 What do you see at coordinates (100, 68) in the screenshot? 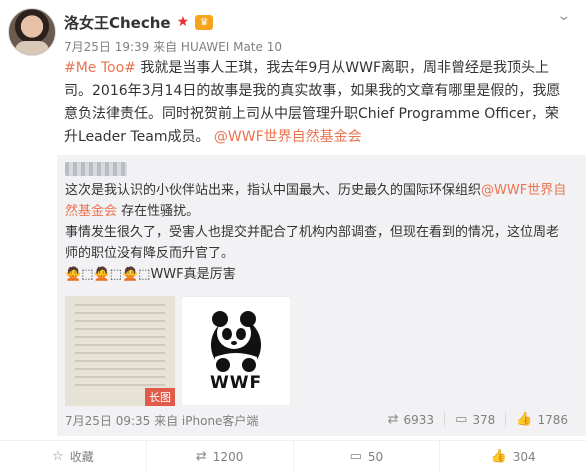
I see `hashtag-link: #Me Too#` at bounding box center [100, 68].